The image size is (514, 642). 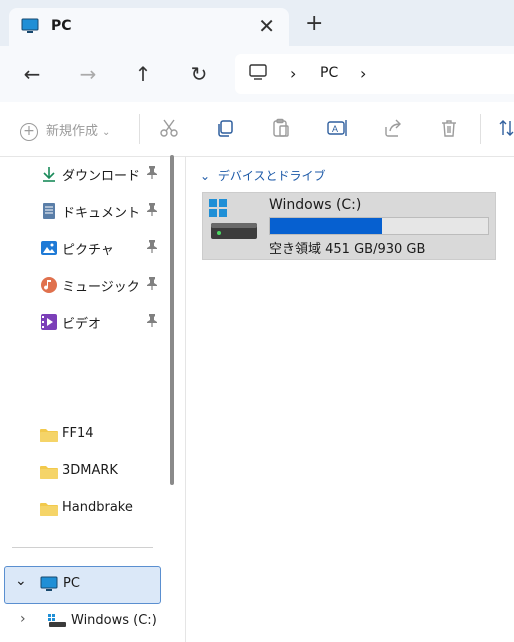 What do you see at coordinates (314, 23) in the screenshot?
I see `new-tab-button: +` at bounding box center [314, 23].